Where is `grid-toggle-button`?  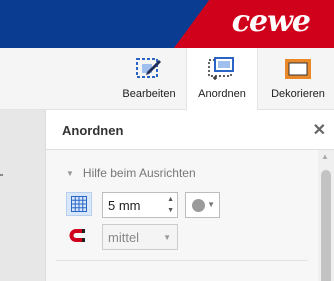
grid-toggle-button is located at coordinates (79, 204).